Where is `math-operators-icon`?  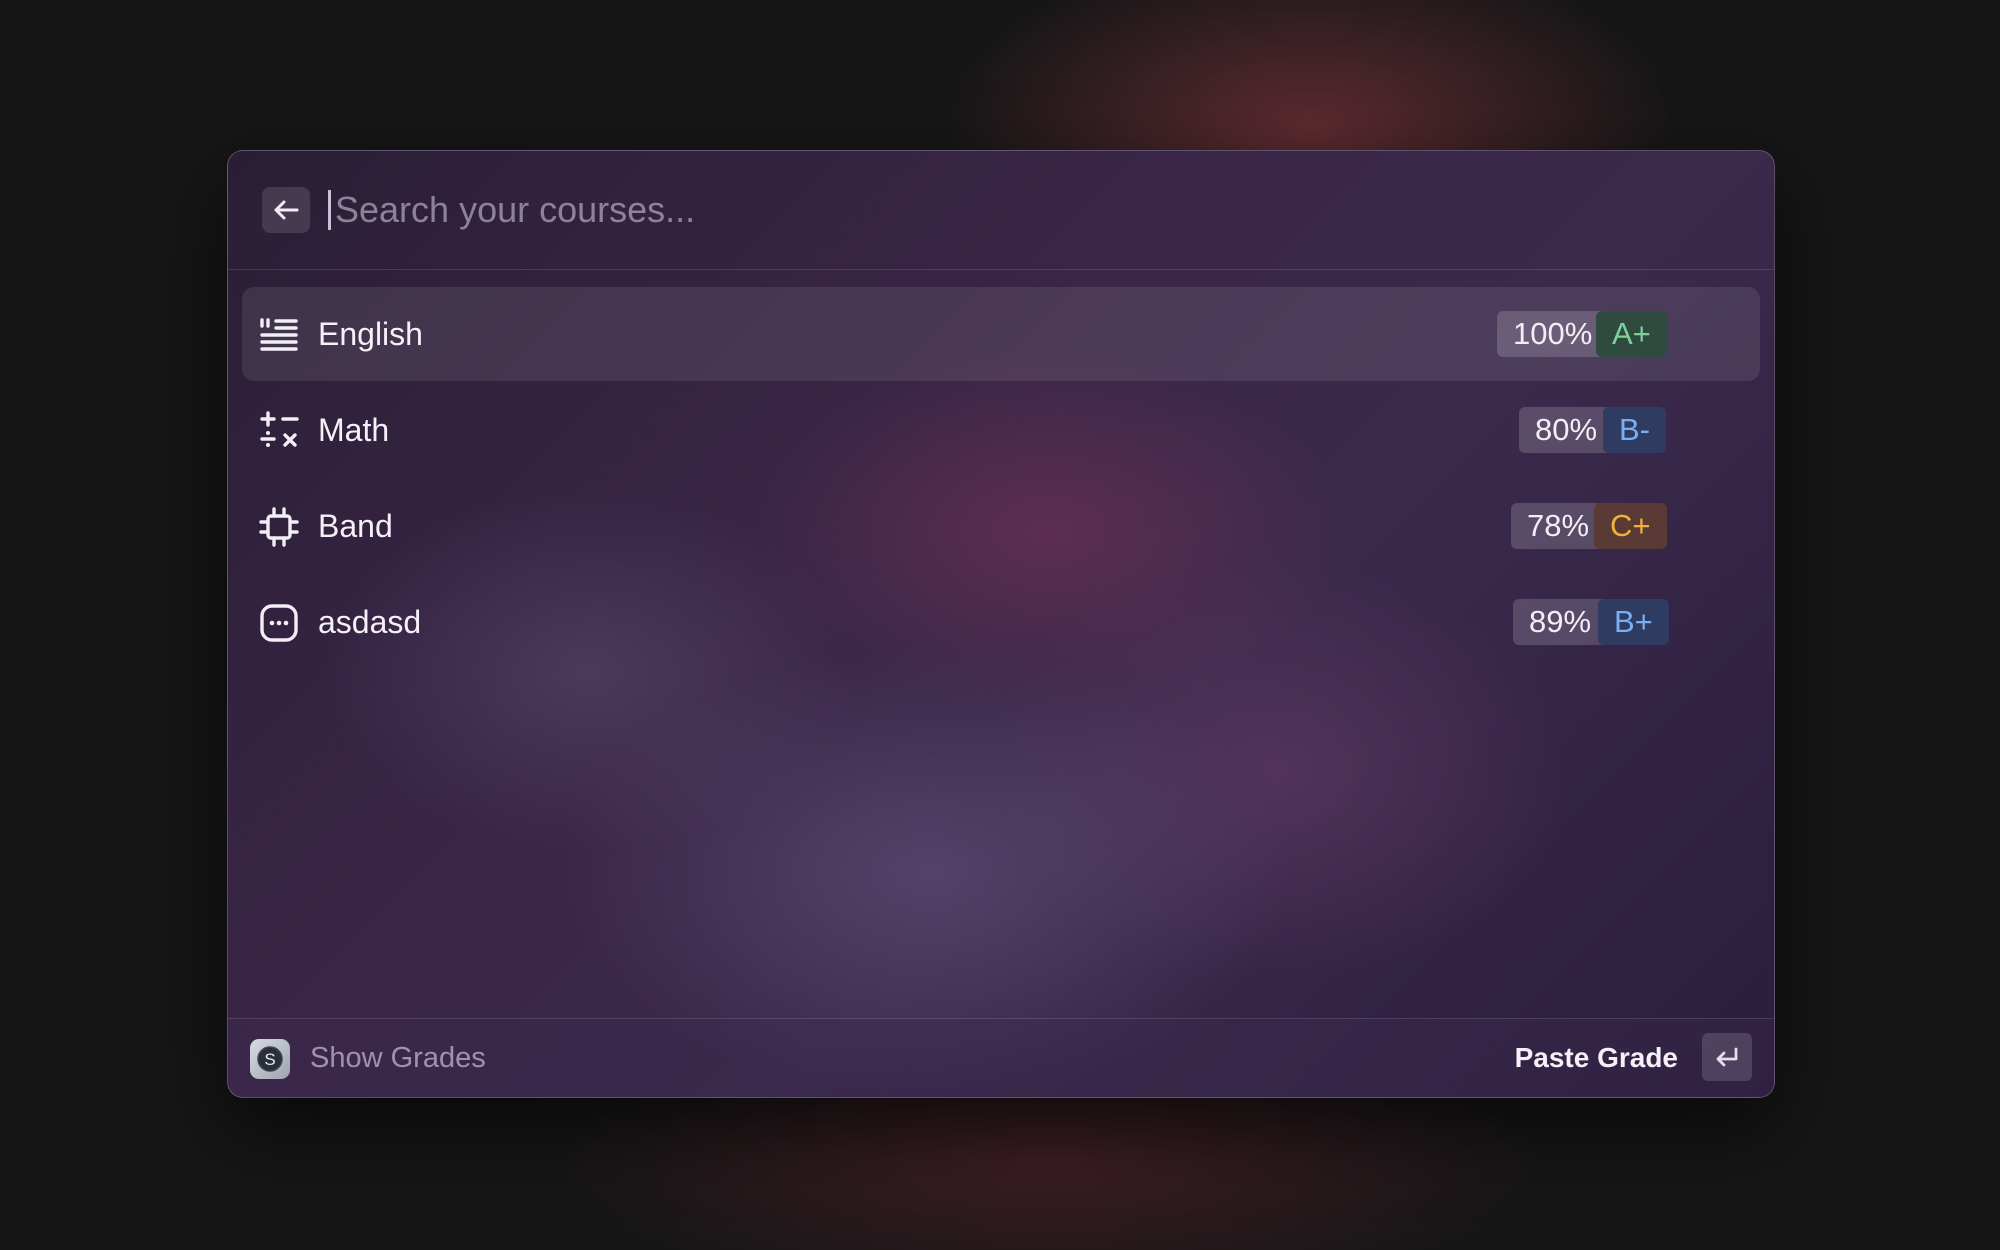
math-operators-icon is located at coordinates (279, 431).